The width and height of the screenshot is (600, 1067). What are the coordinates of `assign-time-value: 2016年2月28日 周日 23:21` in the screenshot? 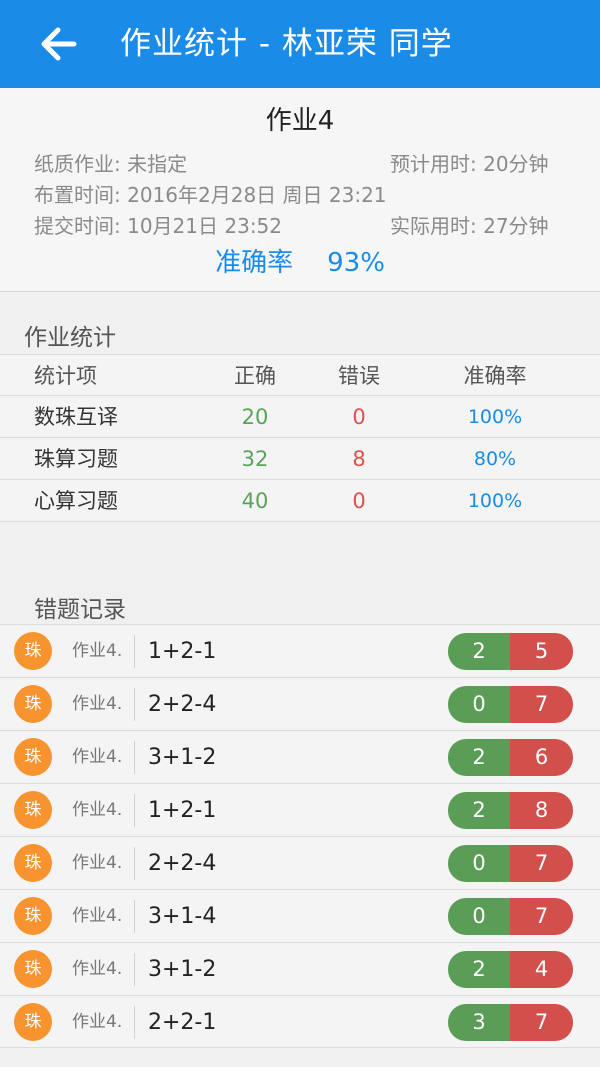 It's located at (257, 195).